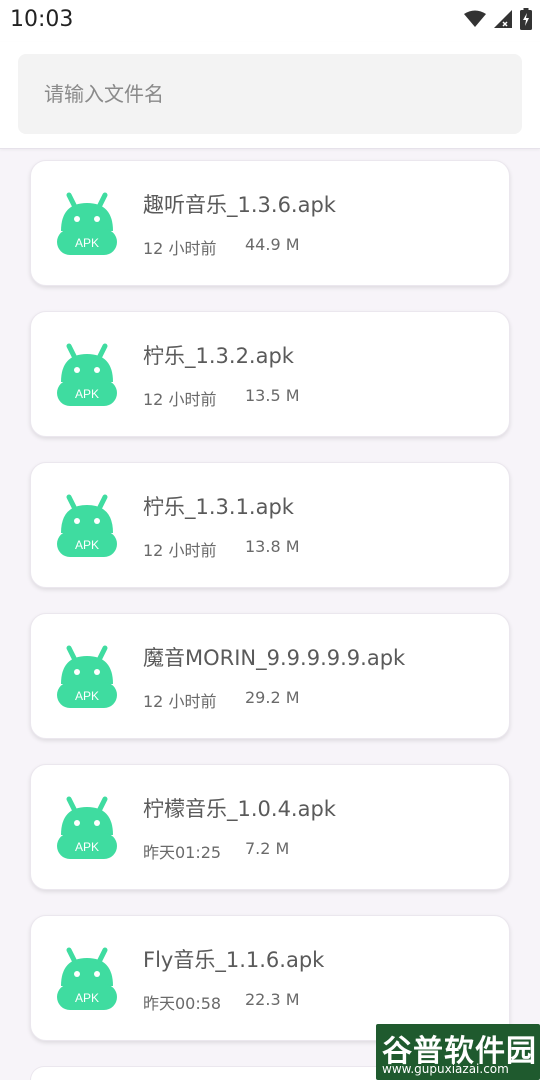  Describe the element at coordinates (221, 247) in the screenshot. I see `file-meta: 12 小时前 44.9 M` at that location.